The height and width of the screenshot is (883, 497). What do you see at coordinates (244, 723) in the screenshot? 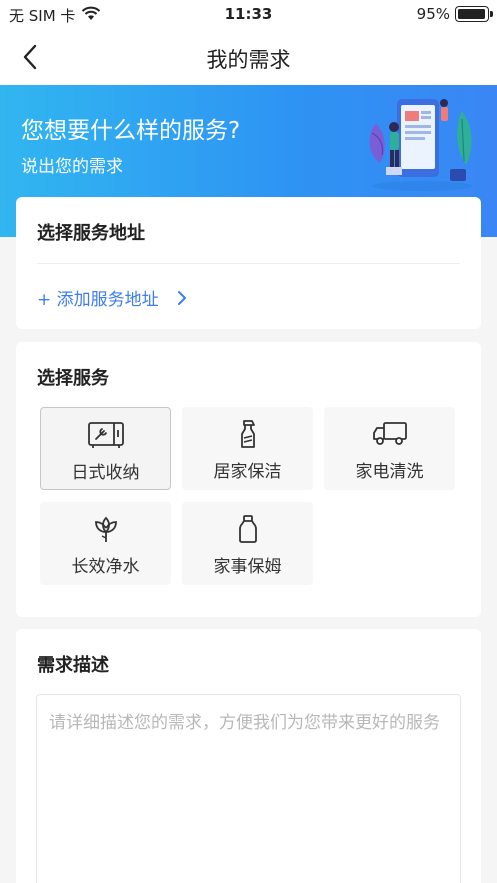
I see `description-placeholder: 请详细描述您的需求，方便我们为您带来更好的服务` at bounding box center [244, 723].